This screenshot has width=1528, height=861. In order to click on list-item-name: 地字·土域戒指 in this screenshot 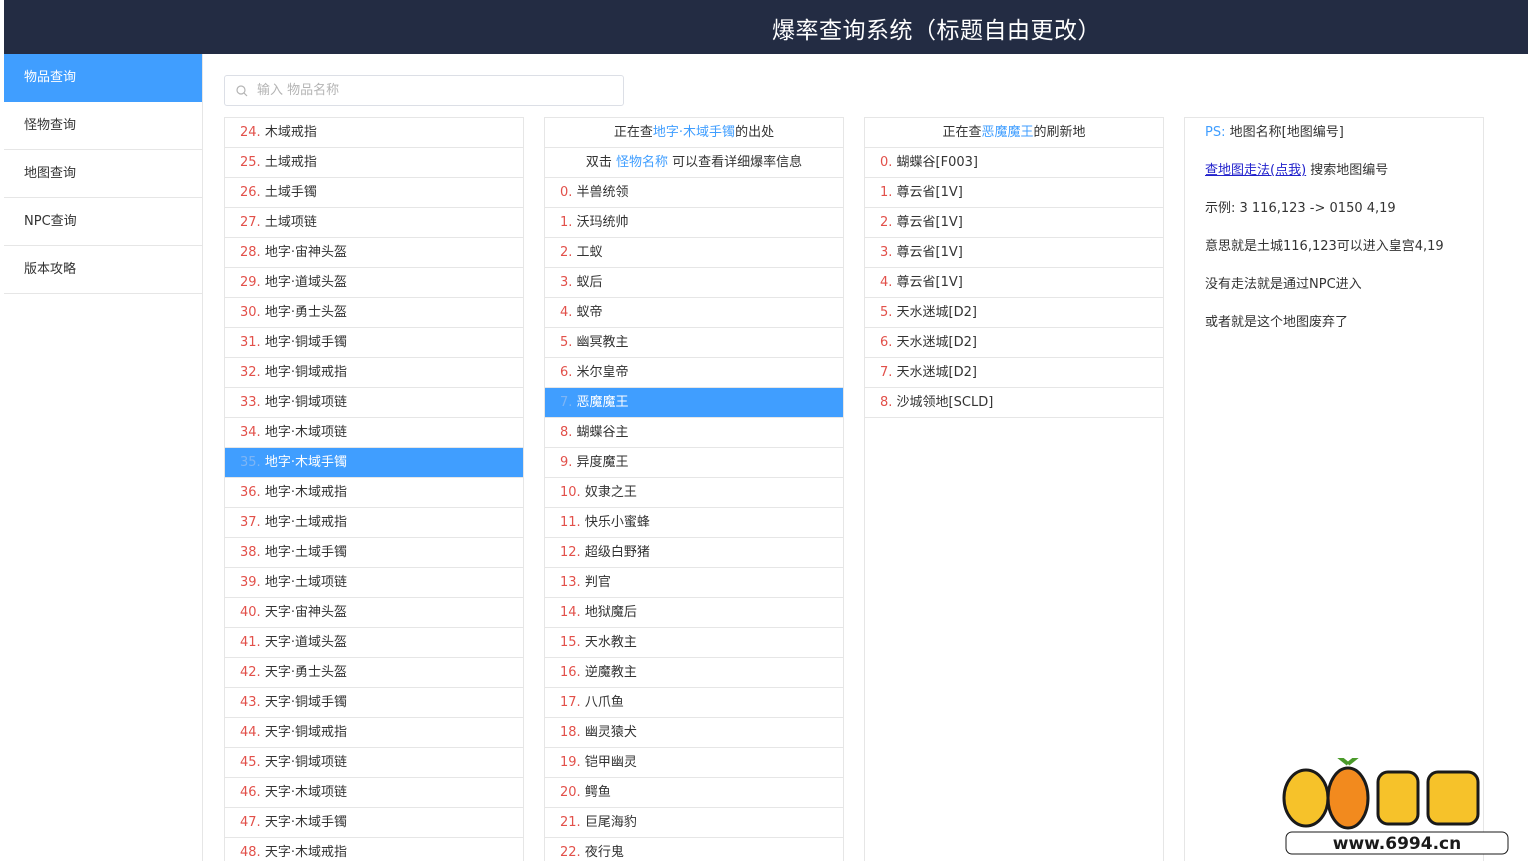, I will do `click(305, 522)`.